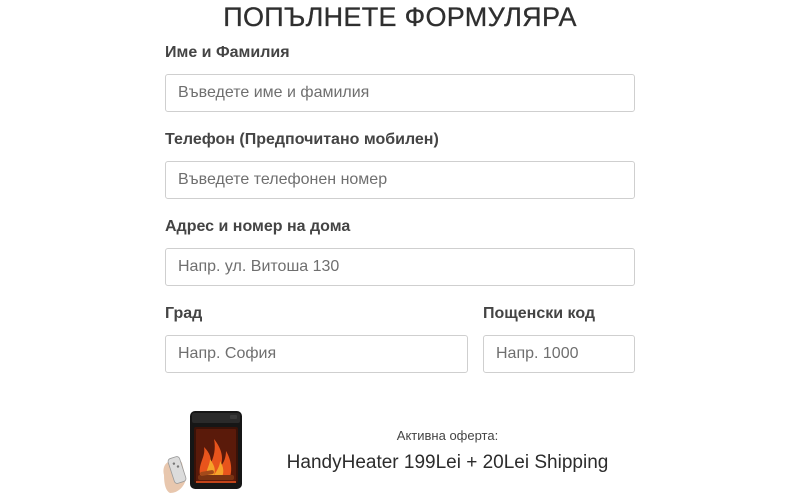 This screenshot has height=500, width=800. What do you see at coordinates (227, 52) in the screenshot?
I see `name-label: Име и Фамилия` at bounding box center [227, 52].